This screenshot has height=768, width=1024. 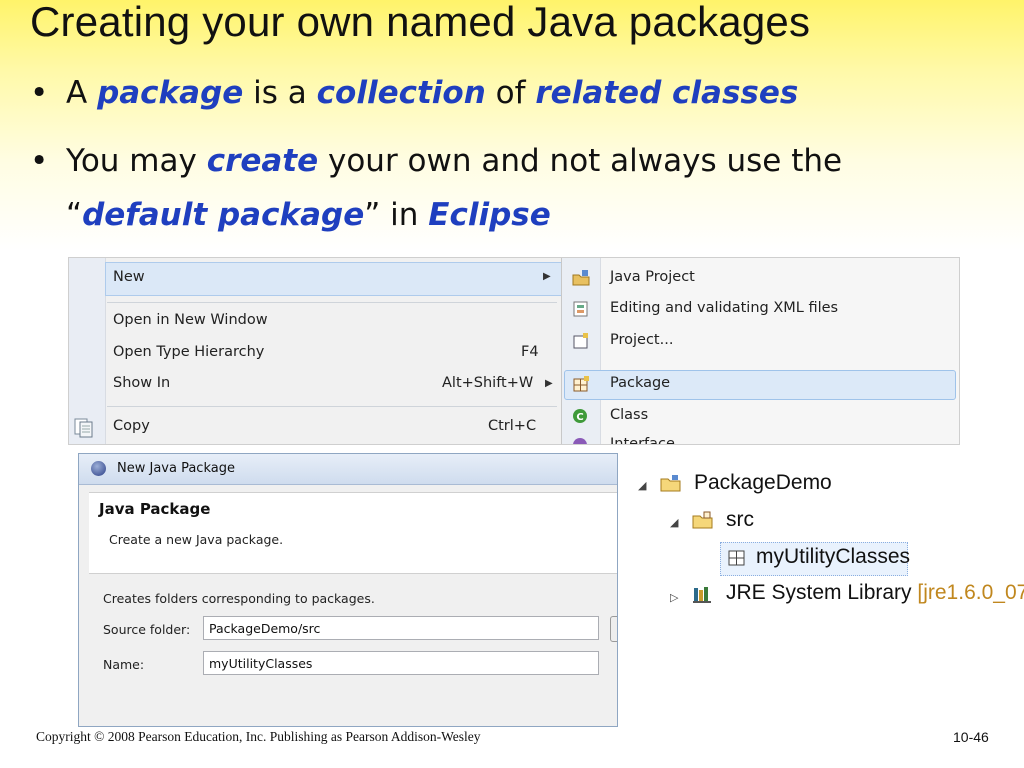 What do you see at coordinates (348, 469) in the screenshot?
I see `dialog-title-bar: New Java Package` at bounding box center [348, 469].